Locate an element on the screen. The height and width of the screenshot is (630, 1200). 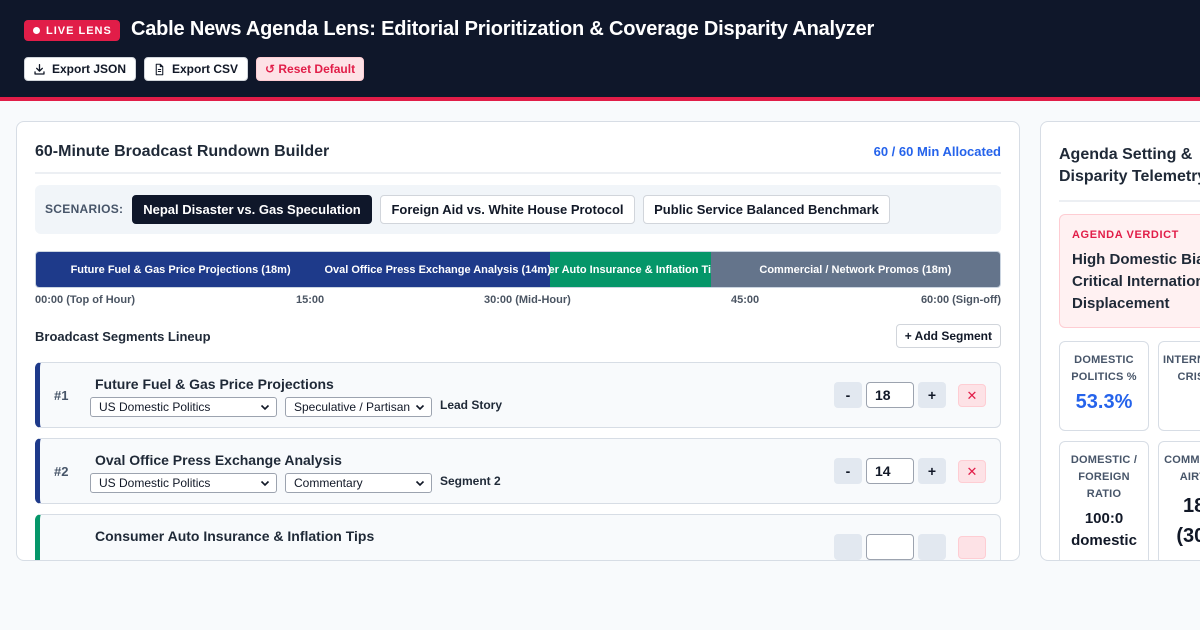
lineup-title: Broadcast Segments Lineup is located at coordinates (123, 336).